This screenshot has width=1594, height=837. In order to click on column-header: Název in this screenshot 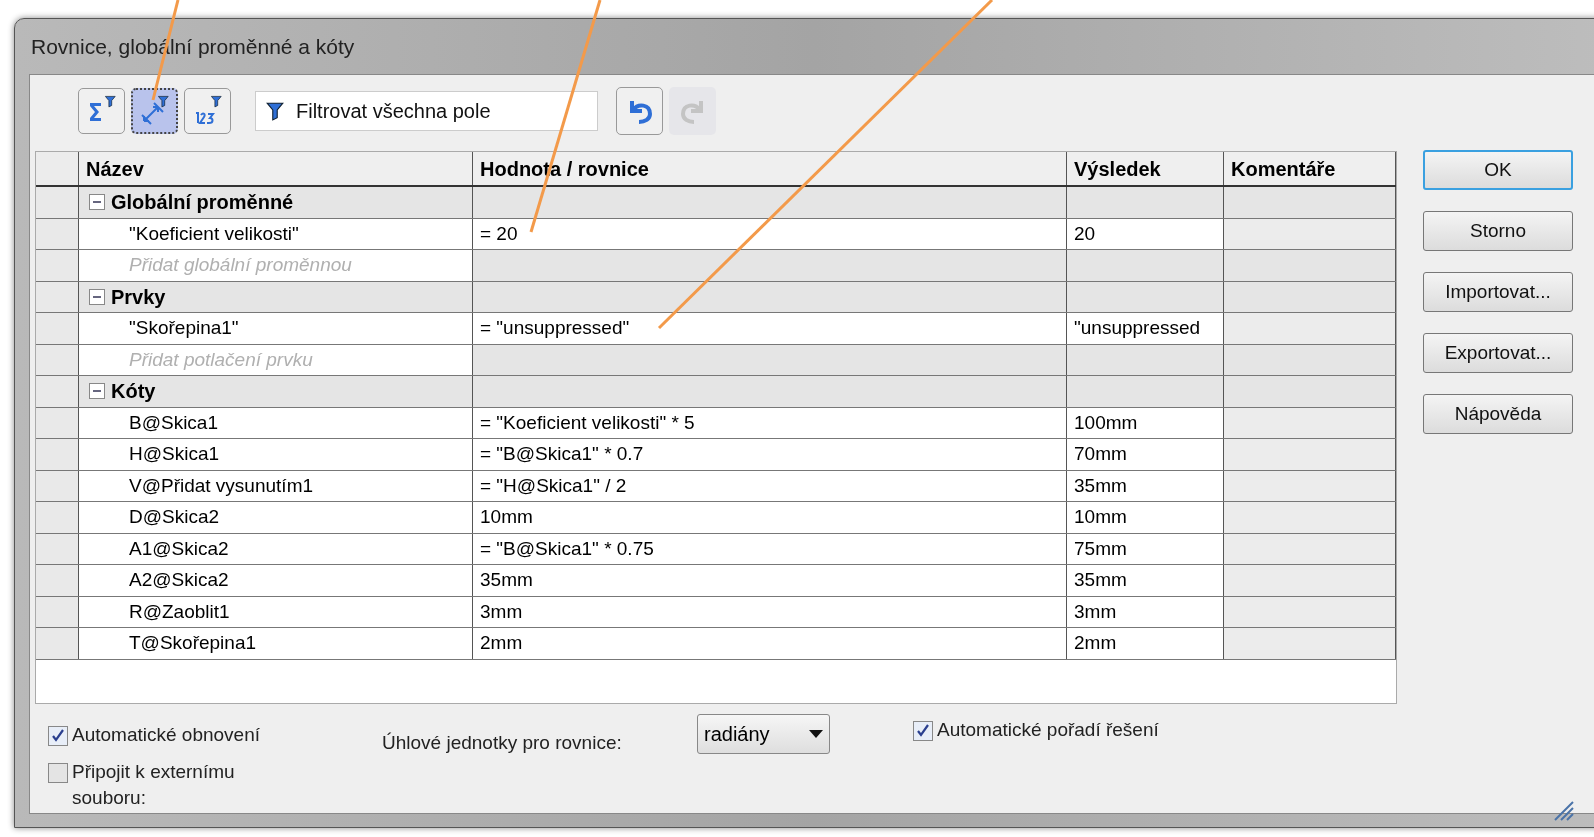, I will do `click(276, 168)`.